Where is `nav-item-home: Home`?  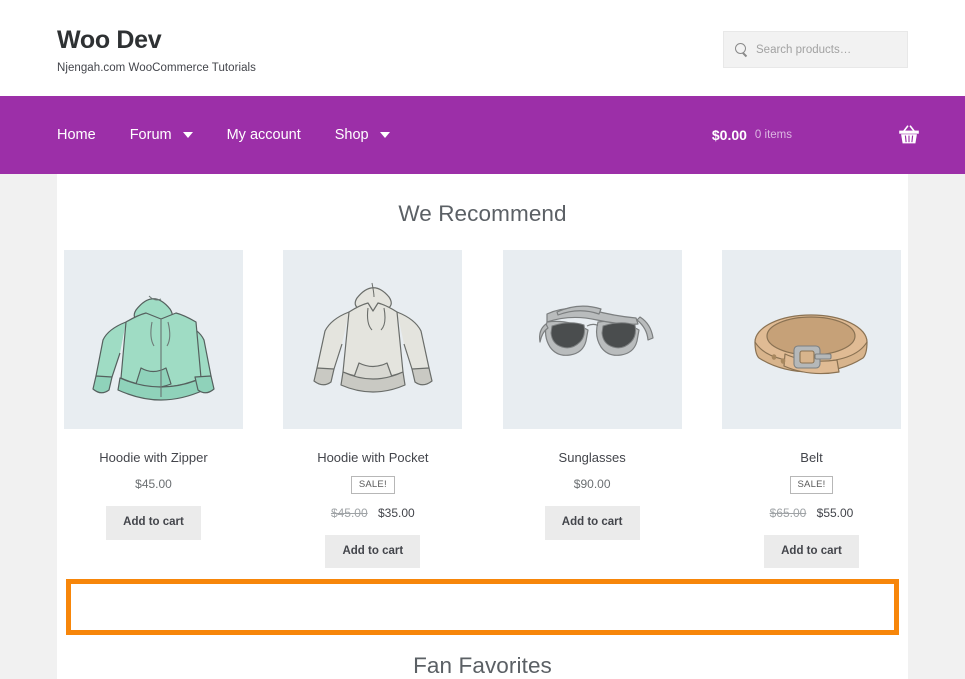
nav-item-home: Home is located at coordinates (76, 135).